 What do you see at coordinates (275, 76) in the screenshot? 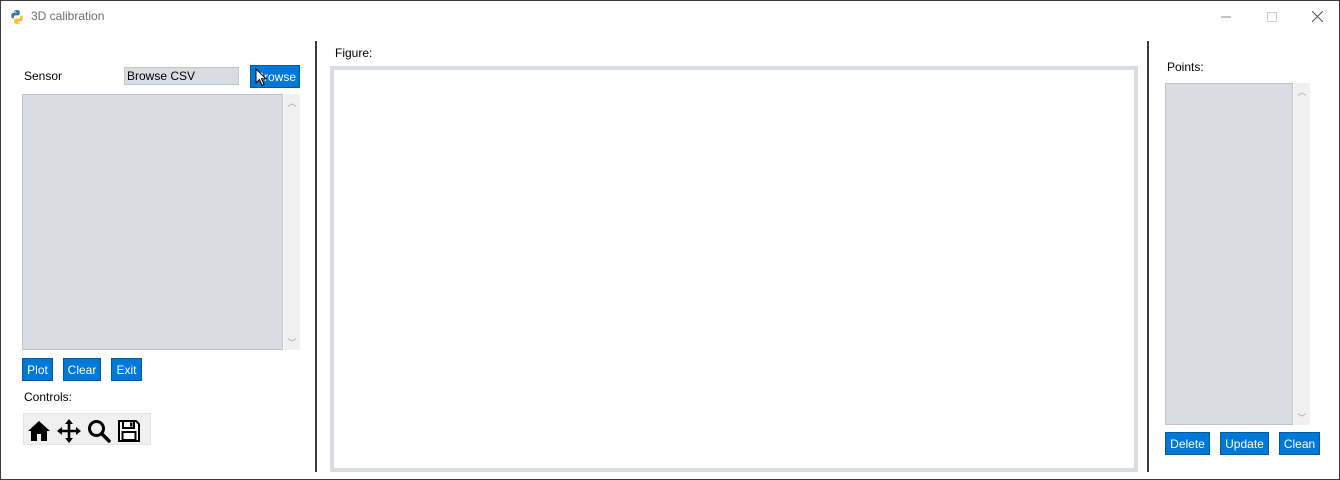
I see `browse-button: Browse` at bounding box center [275, 76].